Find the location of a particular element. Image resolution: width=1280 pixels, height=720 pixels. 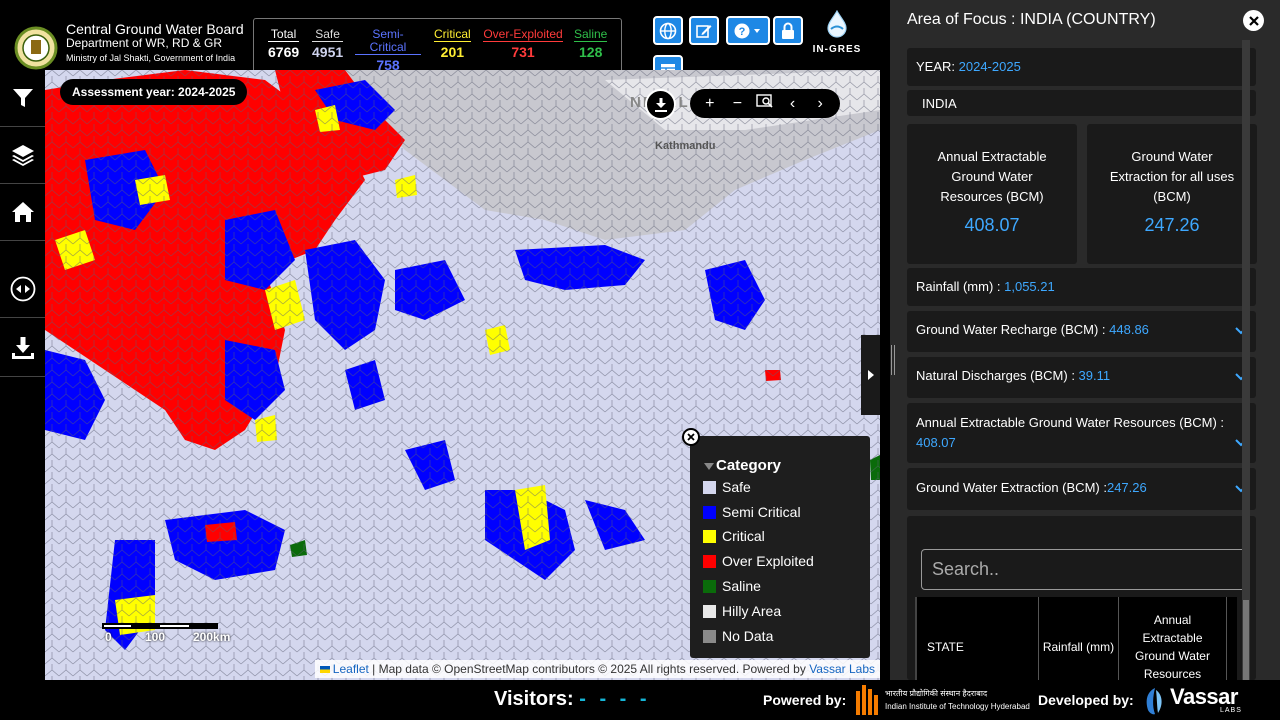

map-download-button is located at coordinates (660, 104).